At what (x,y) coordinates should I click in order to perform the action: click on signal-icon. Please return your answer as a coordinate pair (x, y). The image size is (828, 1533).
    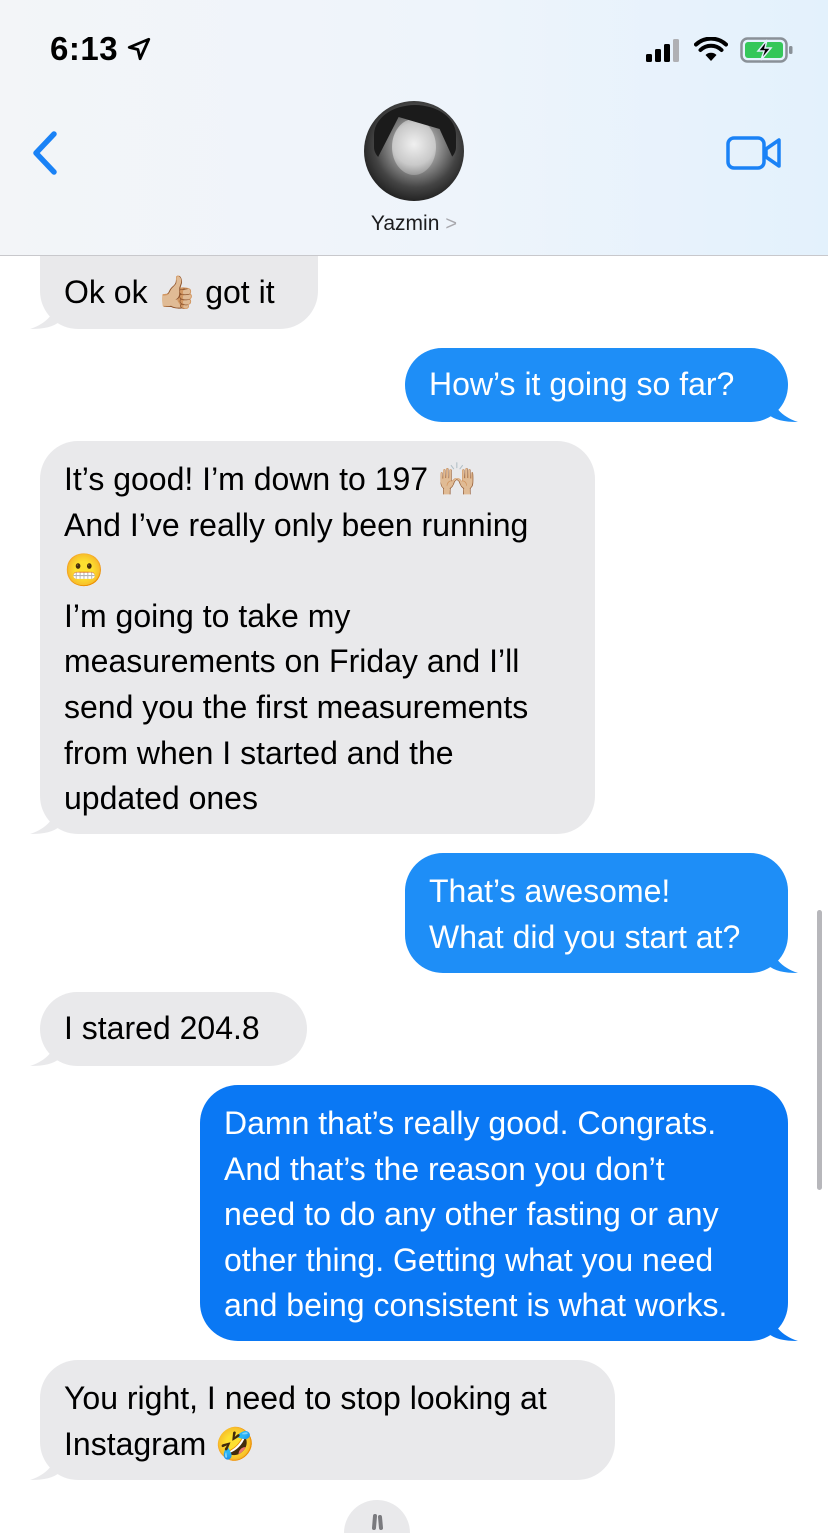
    Looking at the image, I should click on (662, 50).